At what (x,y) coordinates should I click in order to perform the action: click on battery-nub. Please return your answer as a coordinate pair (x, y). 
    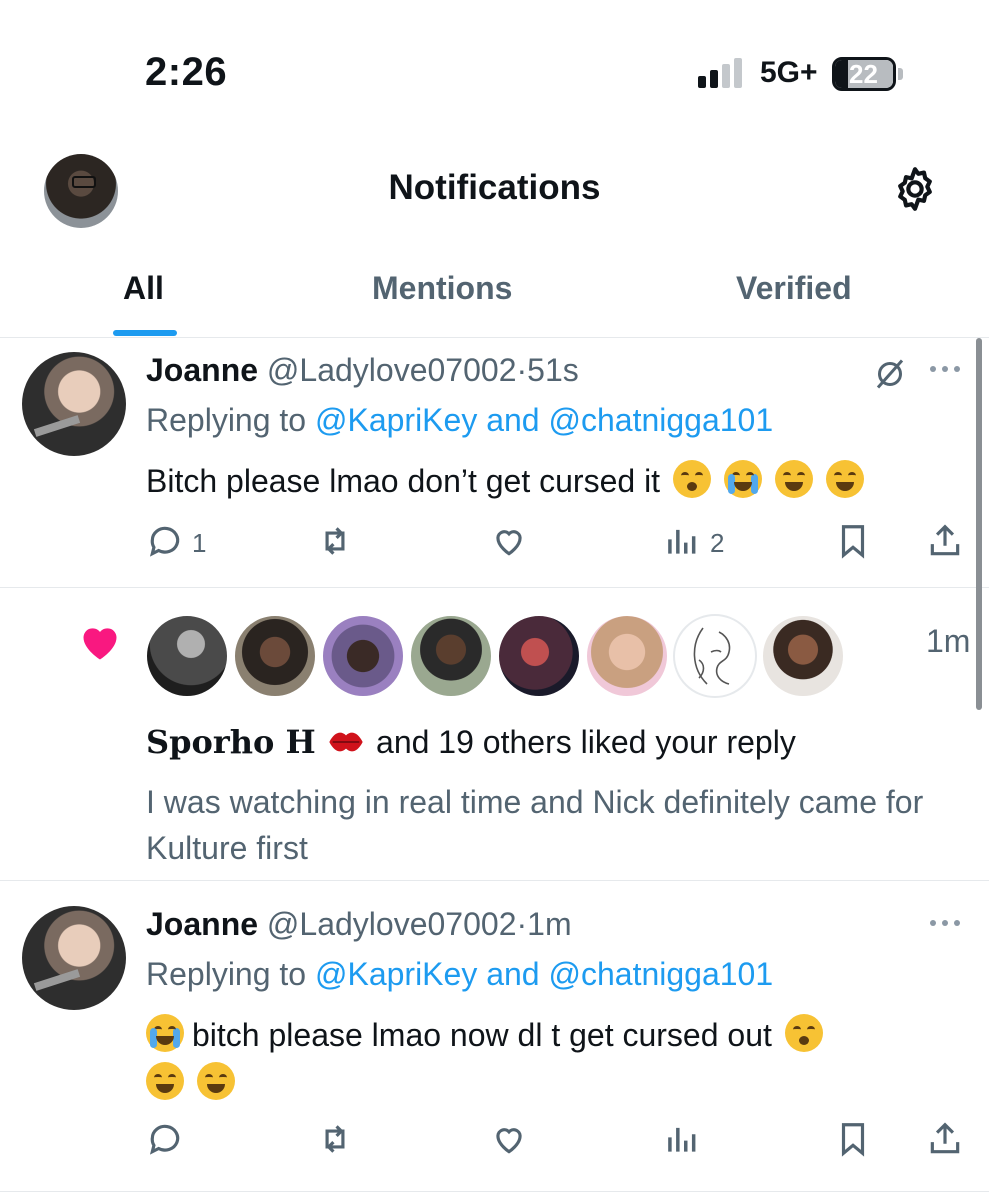
    Looking at the image, I should click on (900, 74).